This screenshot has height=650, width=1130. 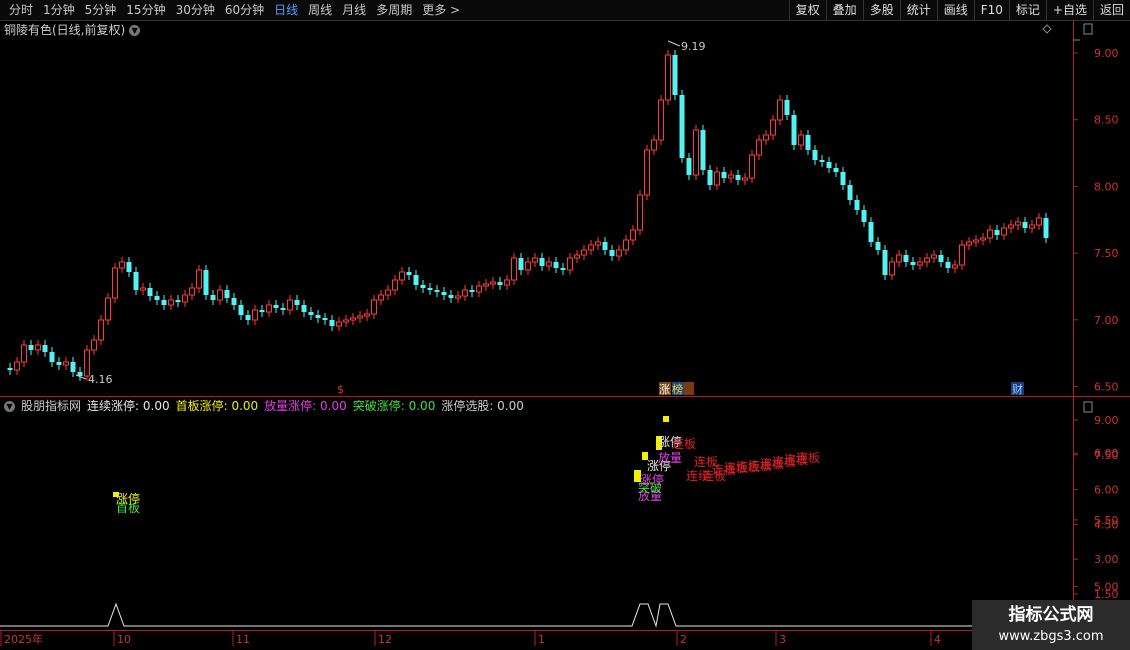 What do you see at coordinates (541, 639) in the screenshot?
I see `date-tick-label: 1` at bounding box center [541, 639].